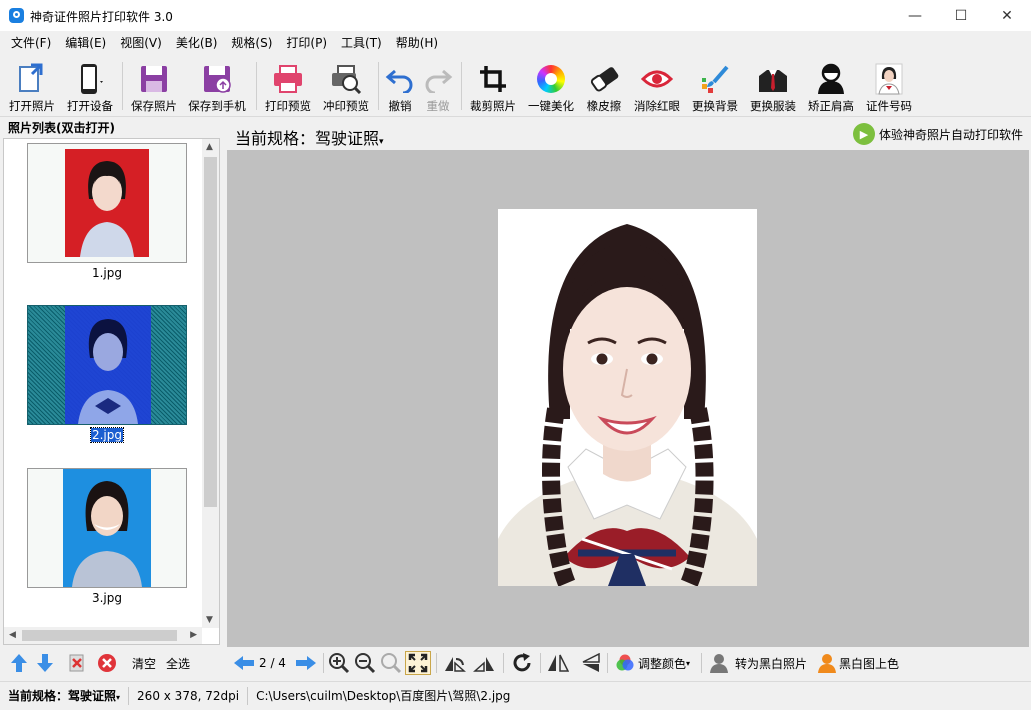 Image resolution: width=1031 pixels, height=710 pixels. I want to click on vertical-scrollbar: ▲ ▼, so click(210, 383).